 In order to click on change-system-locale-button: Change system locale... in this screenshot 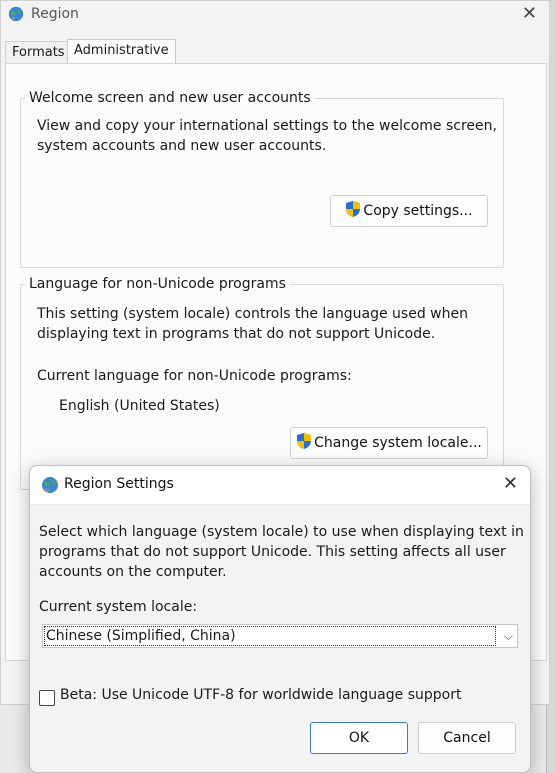, I will do `click(389, 443)`.